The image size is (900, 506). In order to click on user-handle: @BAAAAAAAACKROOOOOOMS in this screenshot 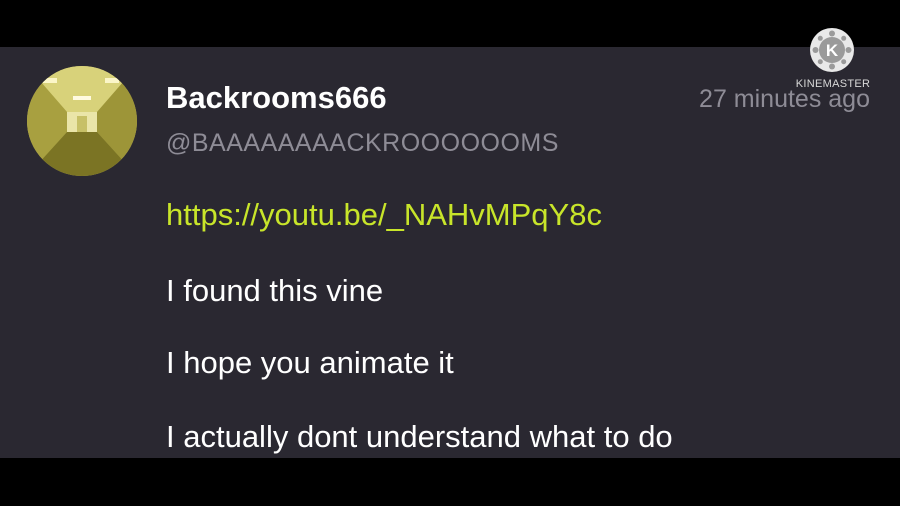, I will do `click(362, 143)`.